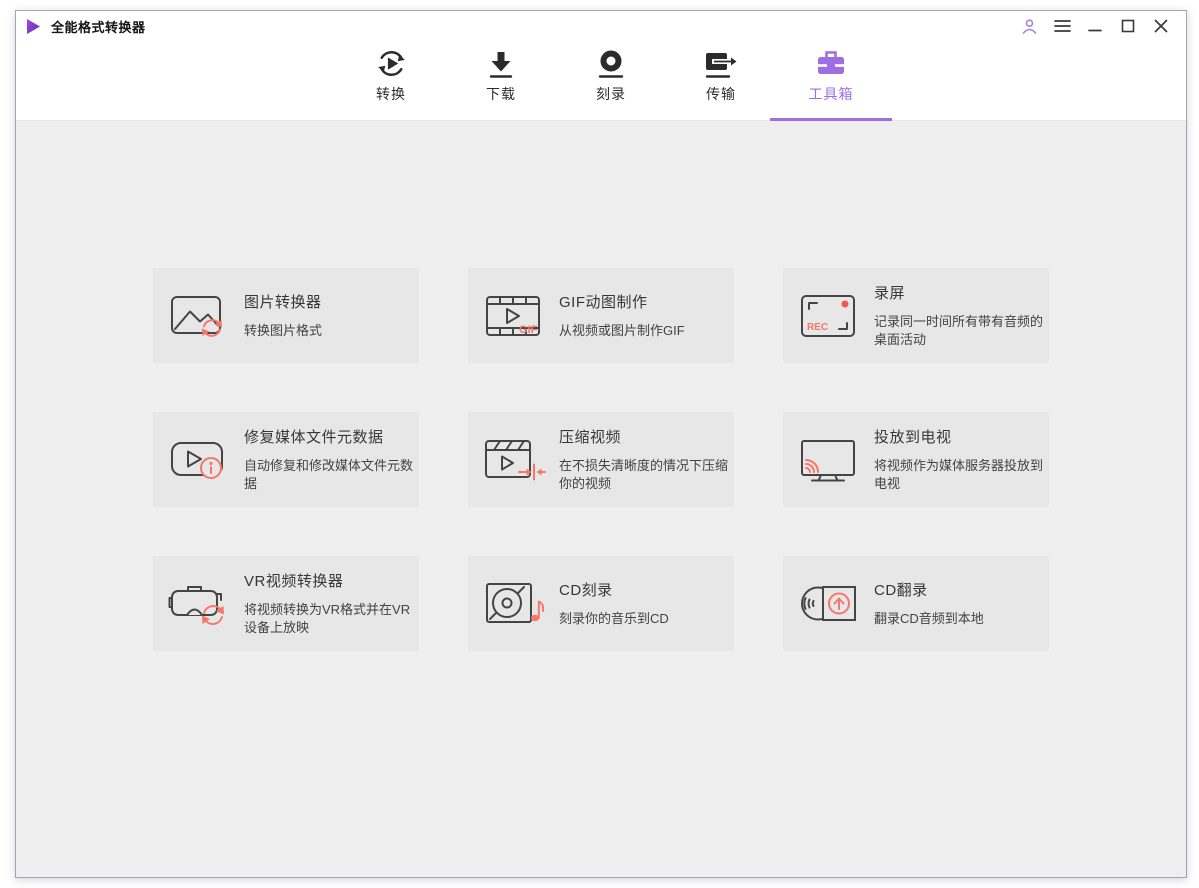 The height and width of the screenshot is (888, 1199). What do you see at coordinates (1029, 26) in the screenshot?
I see `account-icon` at bounding box center [1029, 26].